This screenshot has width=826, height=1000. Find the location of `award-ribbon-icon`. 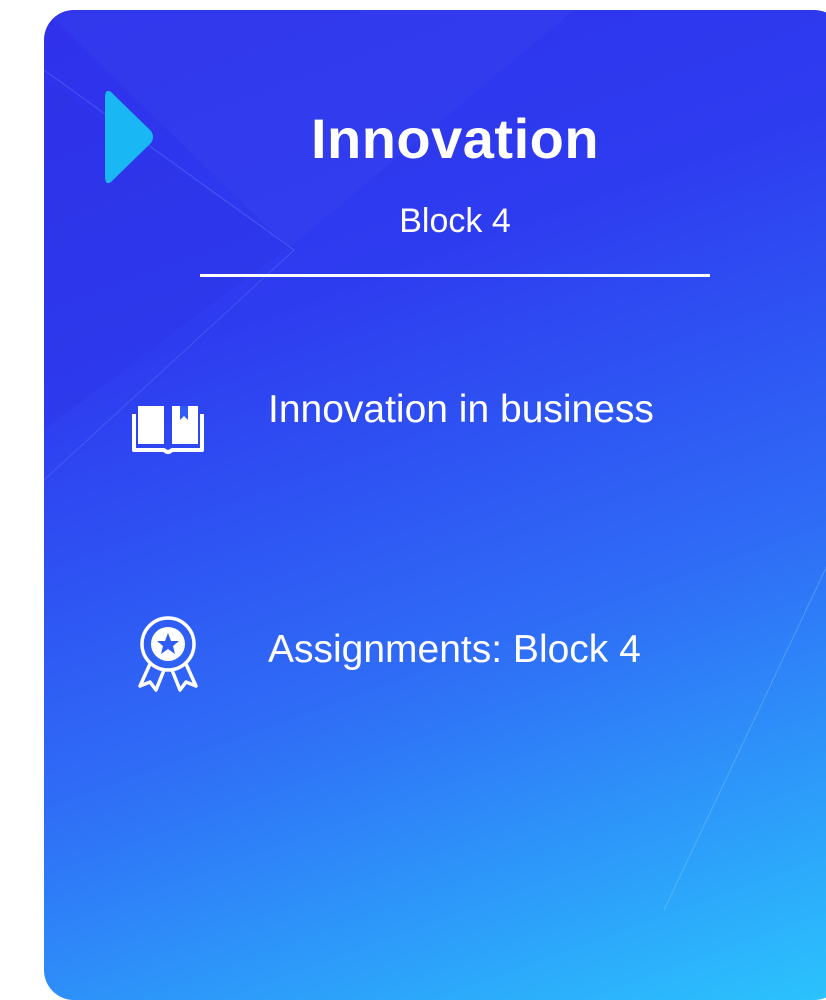

award-ribbon-icon is located at coordinates (168, 654).